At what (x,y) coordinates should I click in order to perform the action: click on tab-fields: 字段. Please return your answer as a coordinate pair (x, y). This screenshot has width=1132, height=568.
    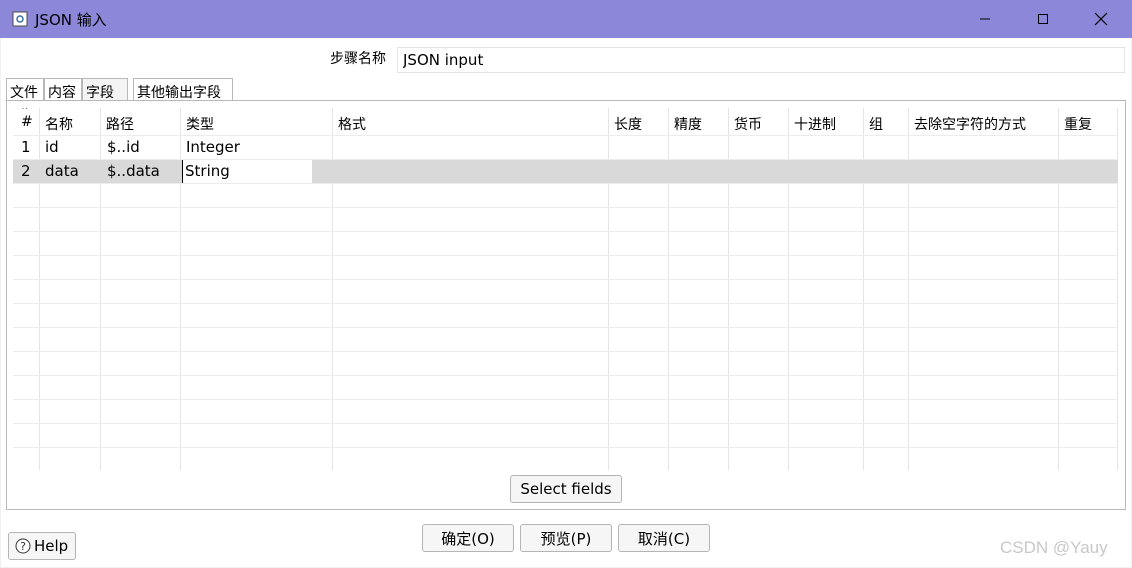
    Looking at the image, I should click on (105, 89).